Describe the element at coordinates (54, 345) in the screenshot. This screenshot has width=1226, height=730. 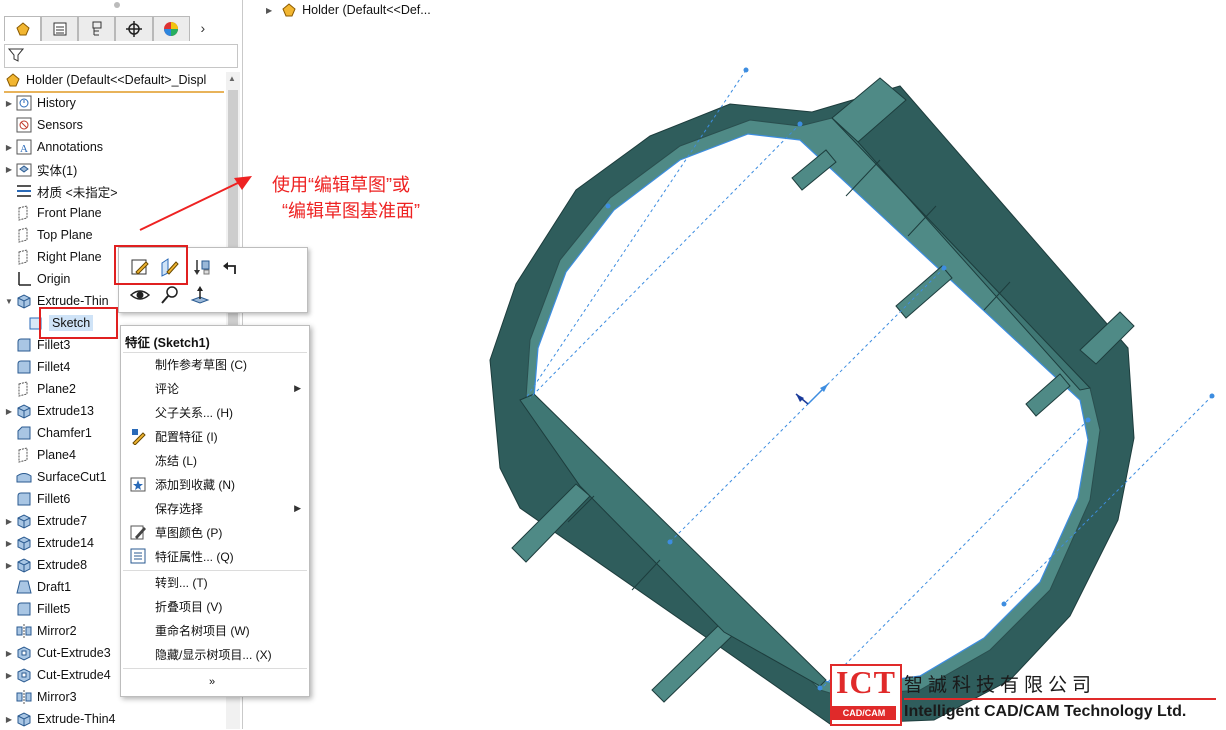
I see `tree-item-label: Fillet3` at that location.